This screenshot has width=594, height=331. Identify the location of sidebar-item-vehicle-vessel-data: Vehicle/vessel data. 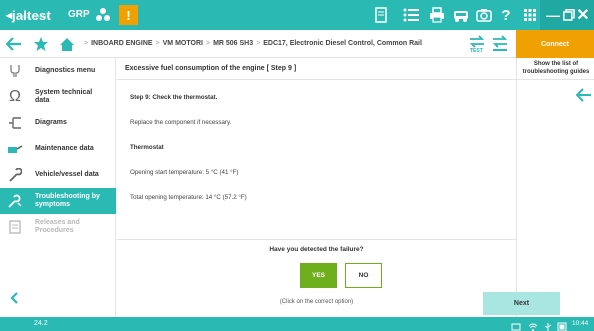
(58, 175).